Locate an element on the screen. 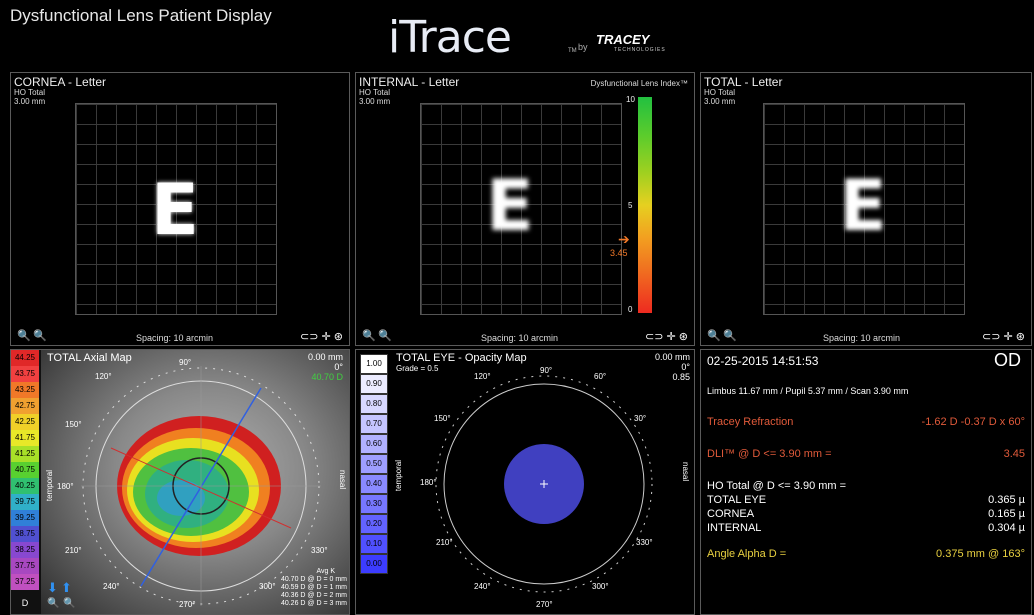 Image resolution: width=1034 pixels, height=615 pixels. dli-arrow-icon: ➔ is located at coordinates (624, 239).